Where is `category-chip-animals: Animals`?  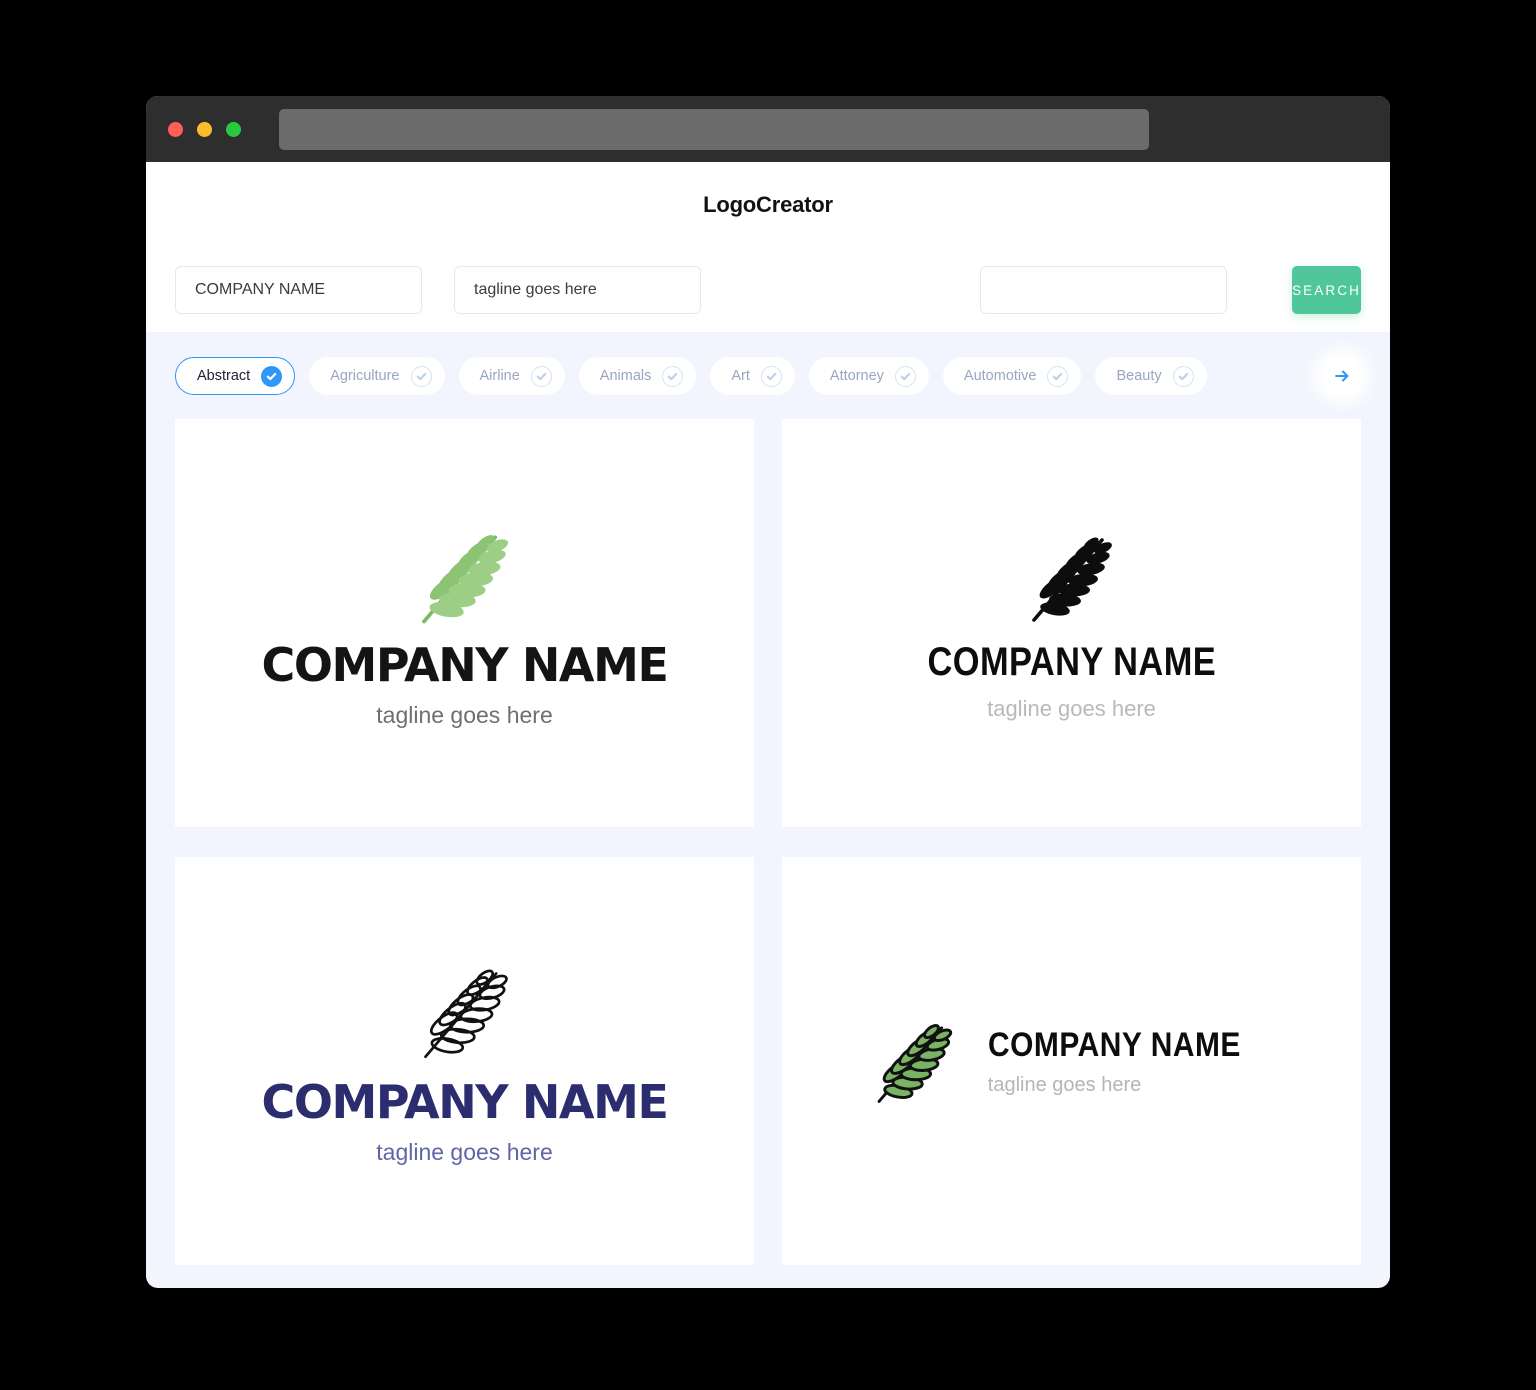 category-chip-animals: Animals is located at coordinates (637, 376).